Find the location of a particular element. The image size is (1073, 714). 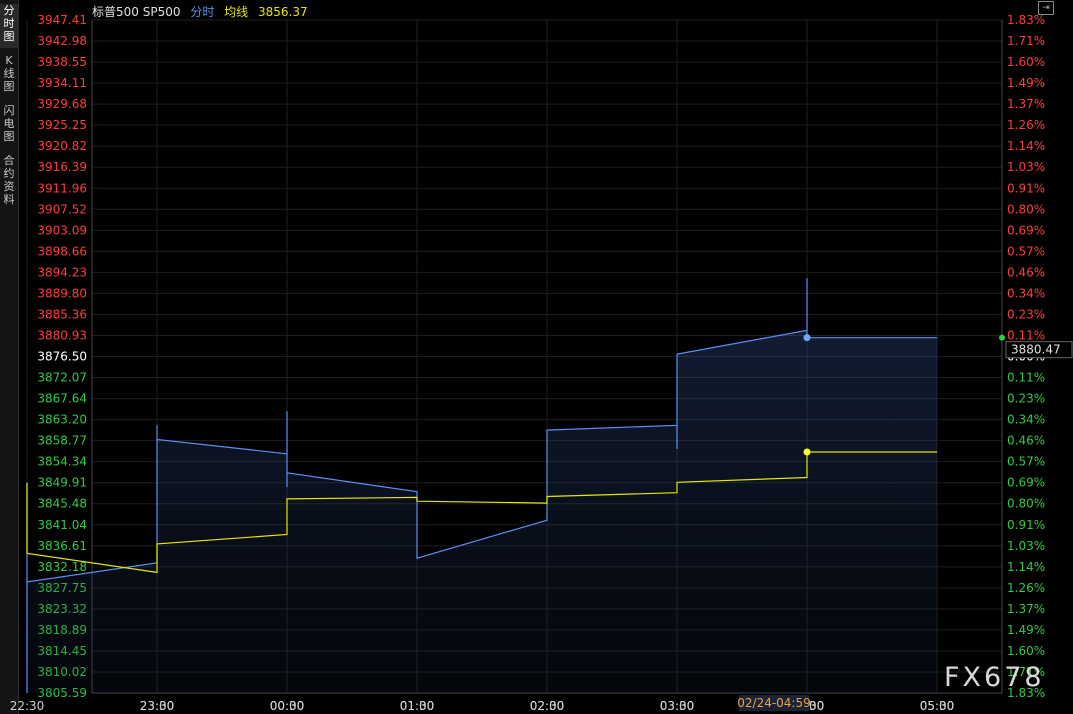

y-tick-label: 3854.34 is located at coordinates (62, 462).